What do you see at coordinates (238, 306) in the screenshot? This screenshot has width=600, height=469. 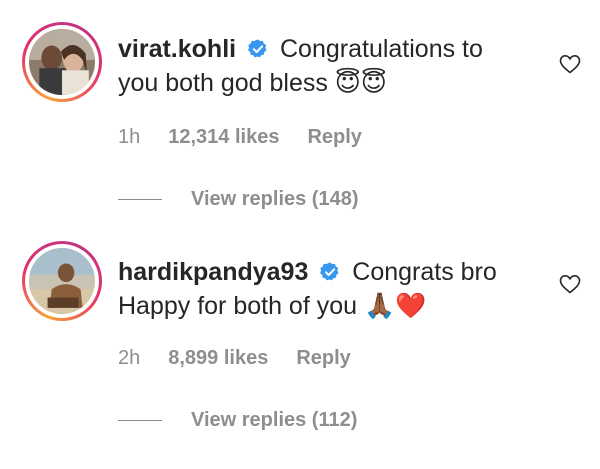 I see `comment-text-cont: Happy for both of you` at bounding box center [238, 306].